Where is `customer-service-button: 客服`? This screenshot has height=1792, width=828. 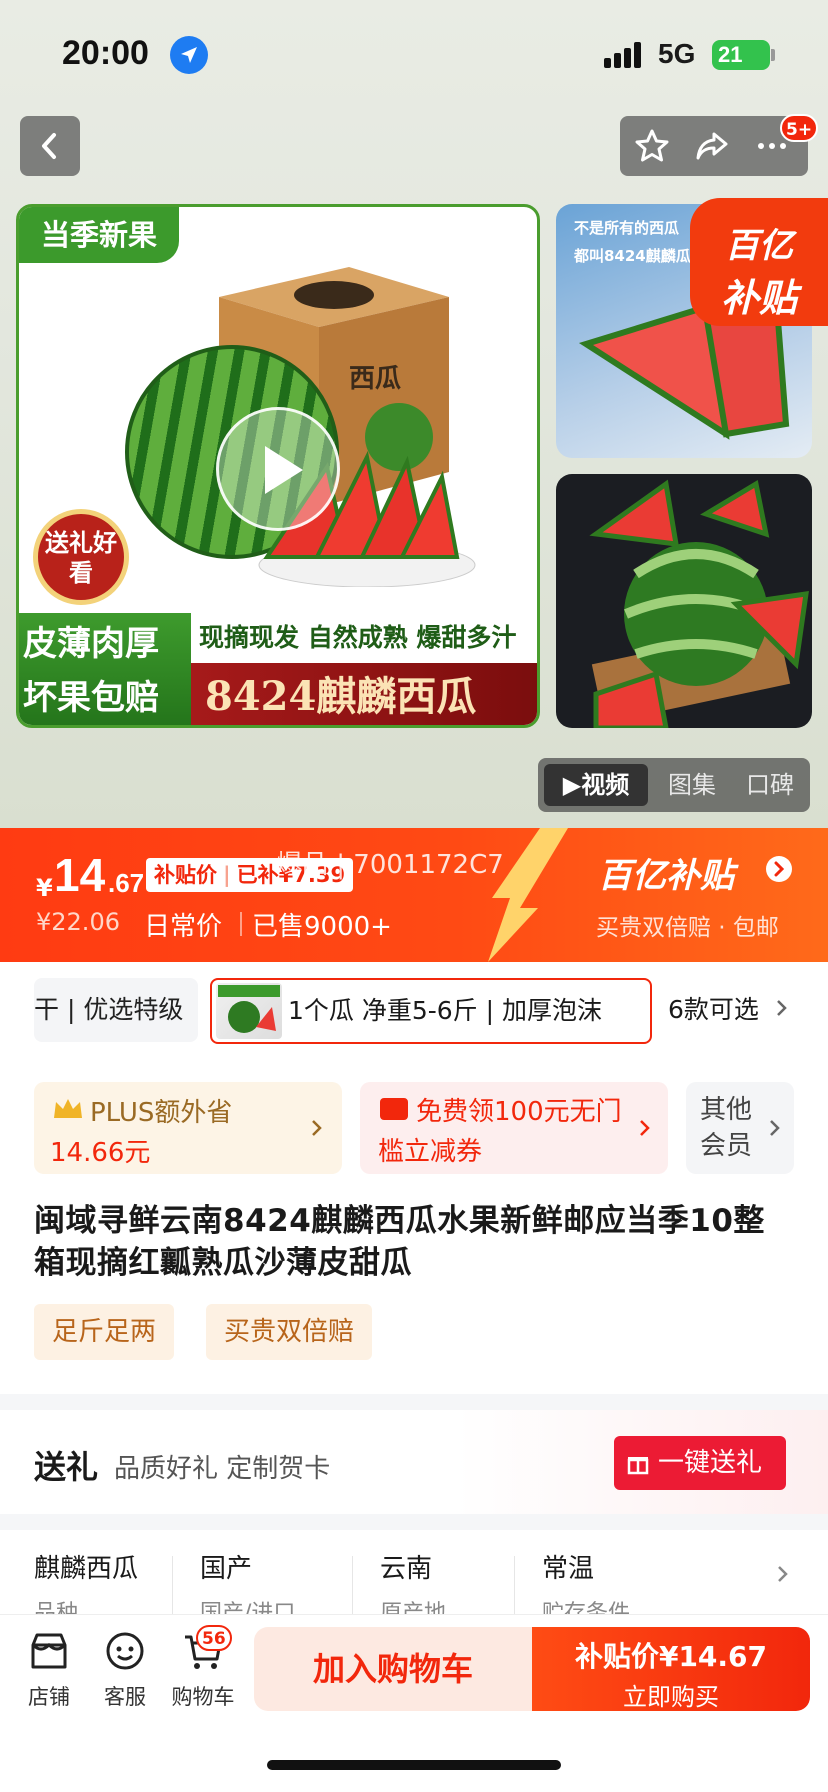
customer-service-button: 客服 is located at coordinates (125, 1670).